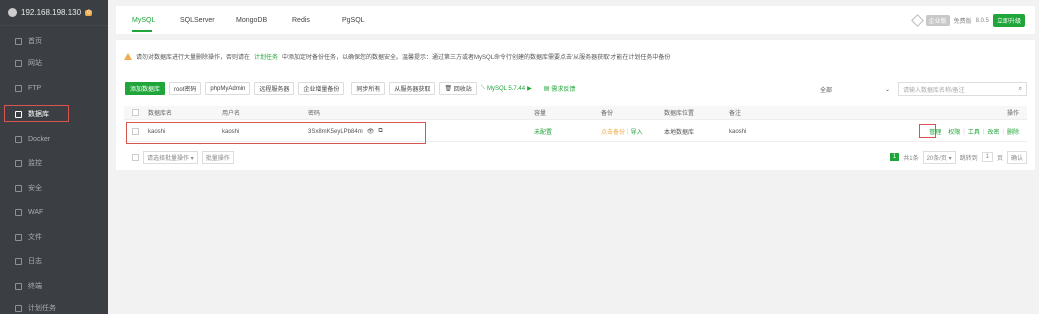 The width and height of the screenshot is (1039, 314). I want to click on cron-link: 计划任务, so click(266, 56).